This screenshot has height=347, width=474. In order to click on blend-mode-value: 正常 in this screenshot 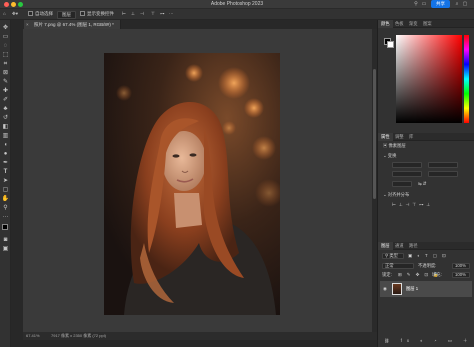, I will do `click(389, 265)`.